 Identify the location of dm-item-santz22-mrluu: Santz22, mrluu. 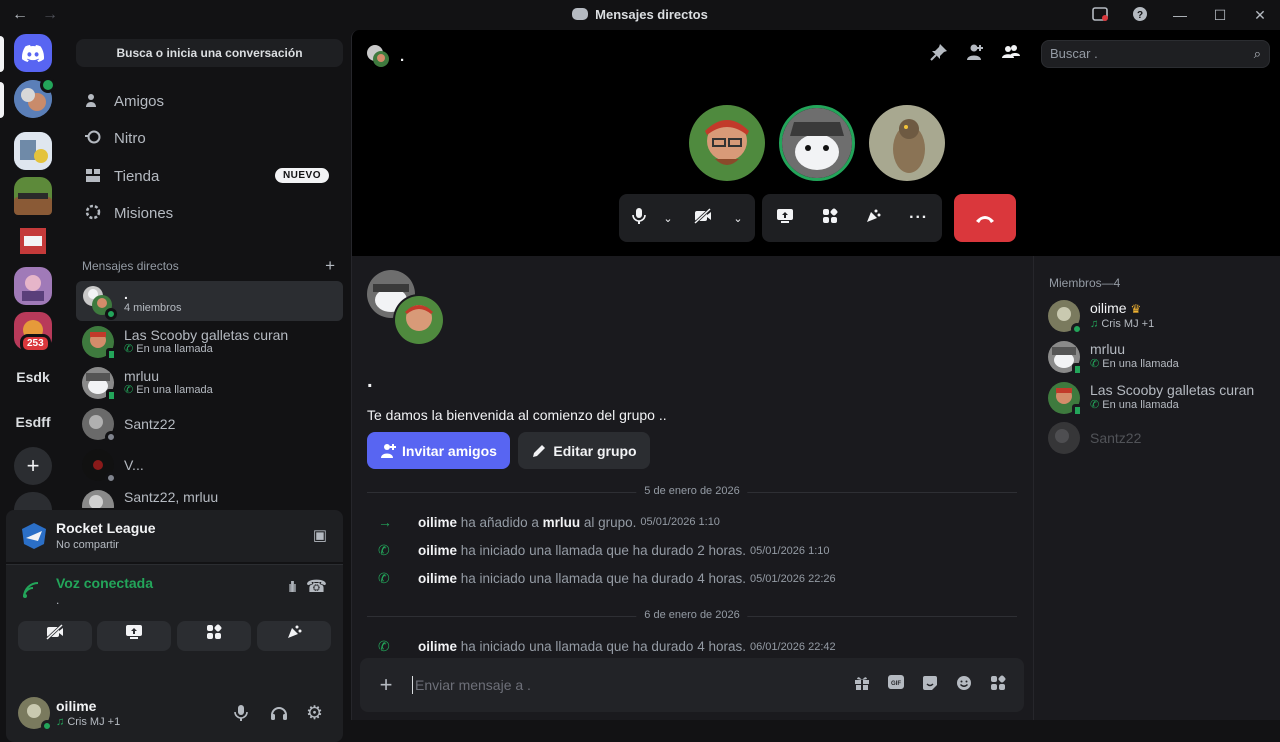
(209, 497).